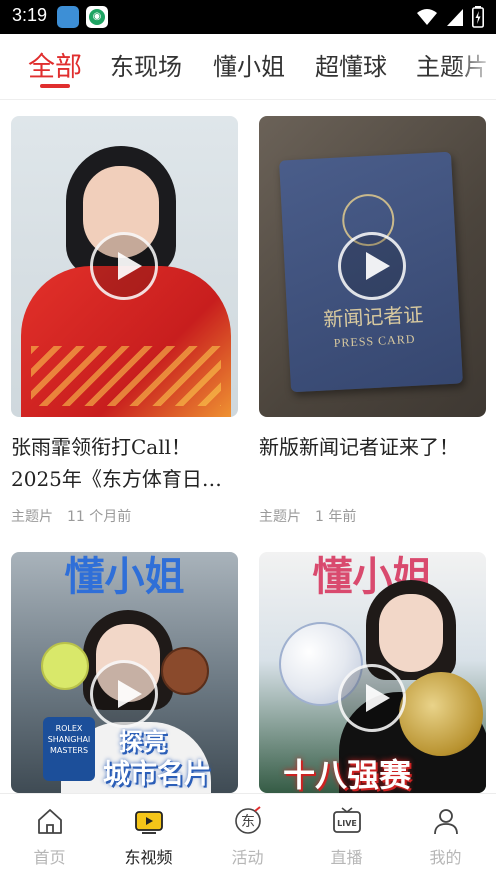 The height and width of the screenshot is (882, 496). Describe the element at coordinates (351, 64) in the screenshot. I see `tab-chao-dongqiu: 超懂球` at that location.